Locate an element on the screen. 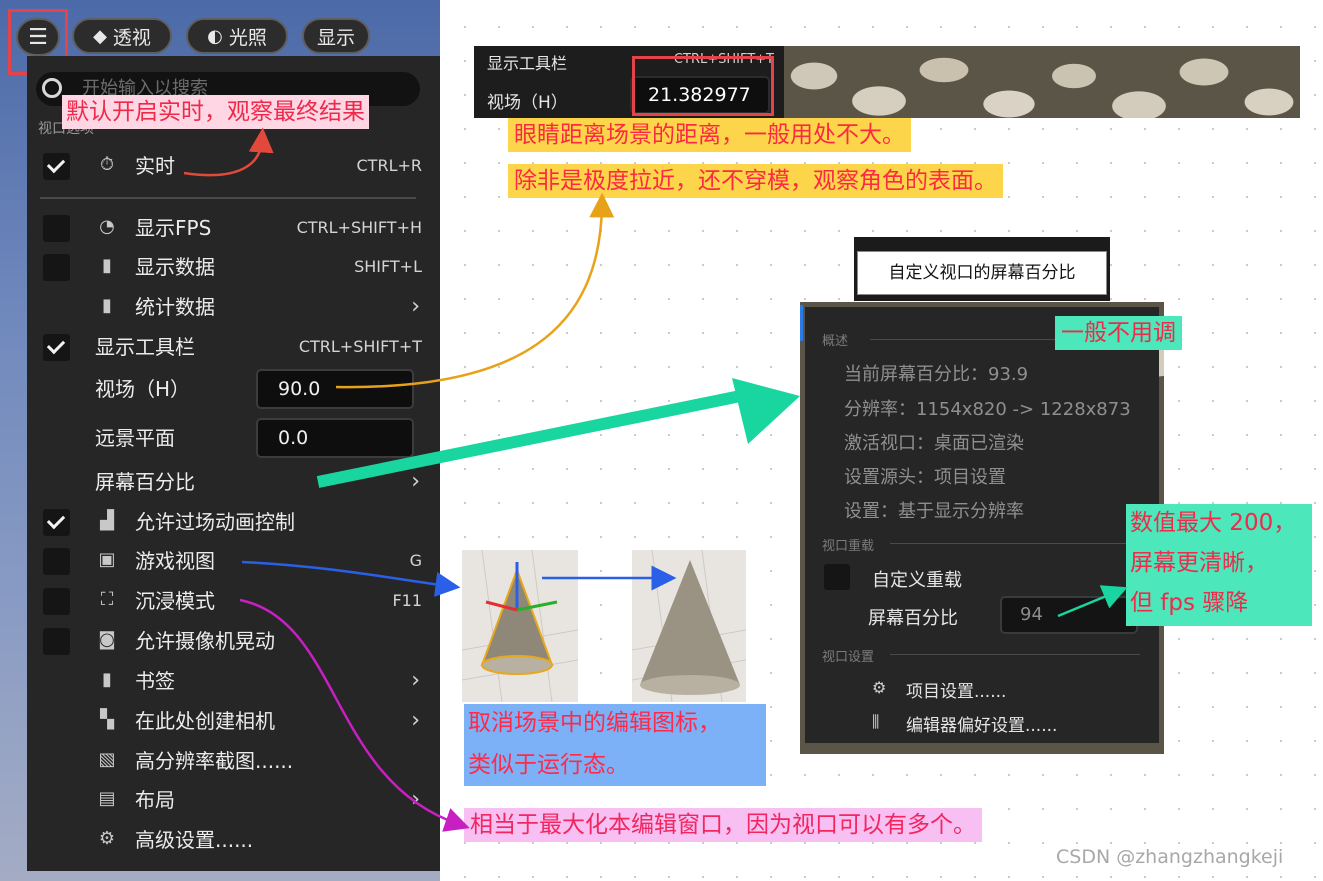  arrow-screen-pct is located at coordinates (539, 437).